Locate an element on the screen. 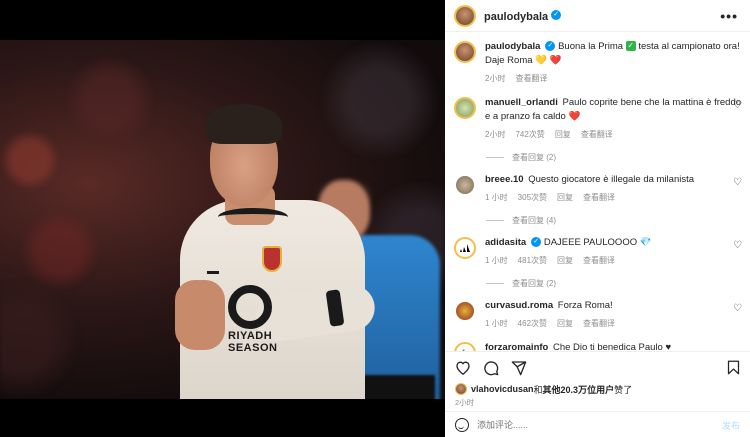 Image resolution: width=750 pixels, height=437 pixels. comment-meta: 1 小时 462次赞 回复 查看翻译 is located at coordinates (613, 324).